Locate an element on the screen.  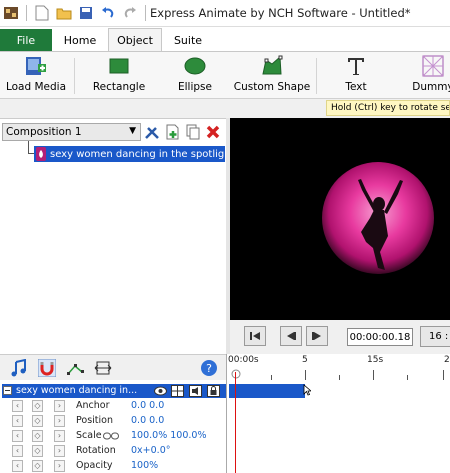
layer-grid-icon is located at coordinates (177, 391).